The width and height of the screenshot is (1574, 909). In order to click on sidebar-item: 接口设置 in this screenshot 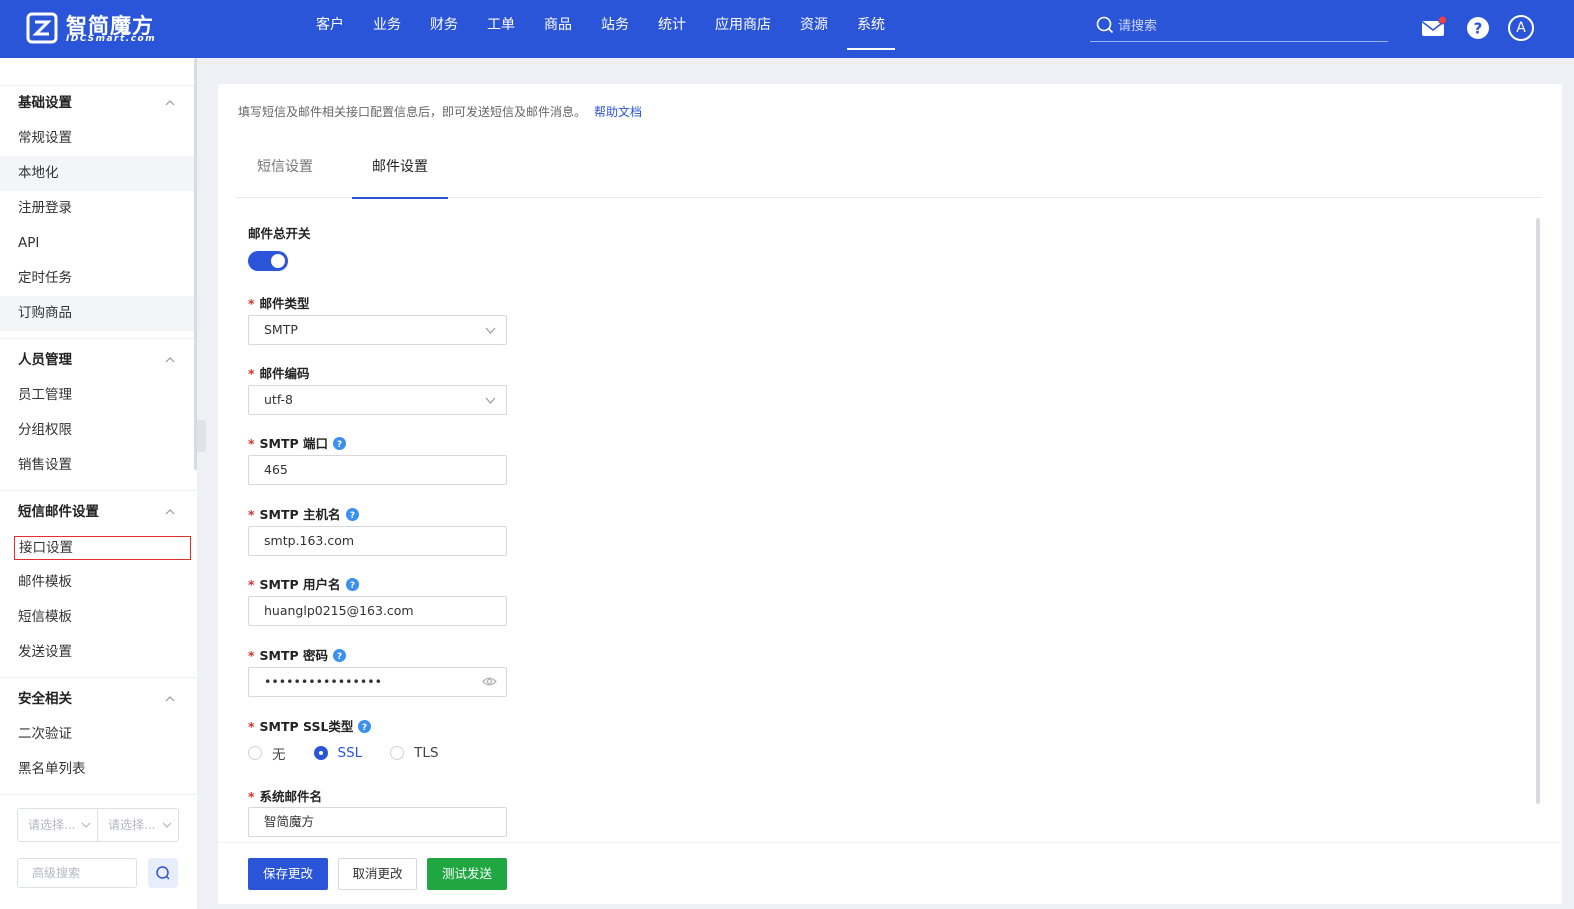, I will do `click(102, 548)`.